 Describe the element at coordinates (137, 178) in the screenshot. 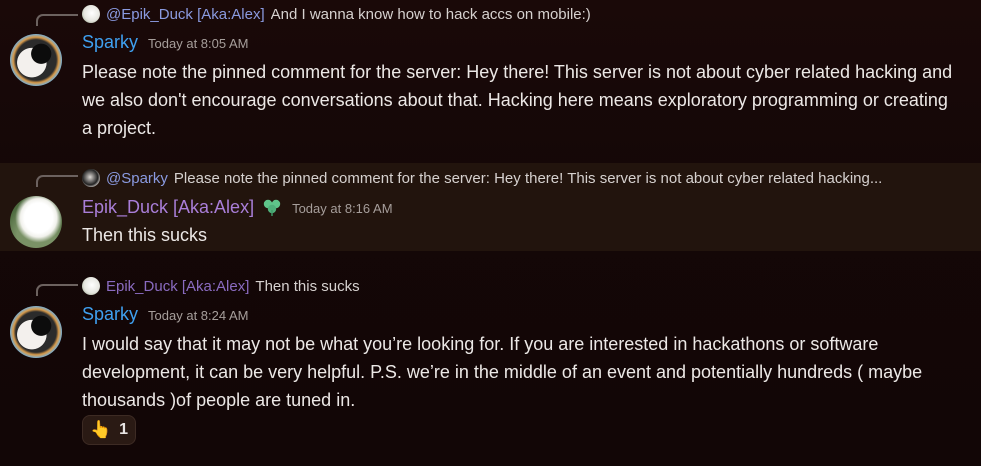

I see `reply-author: @Sparky` at that location.